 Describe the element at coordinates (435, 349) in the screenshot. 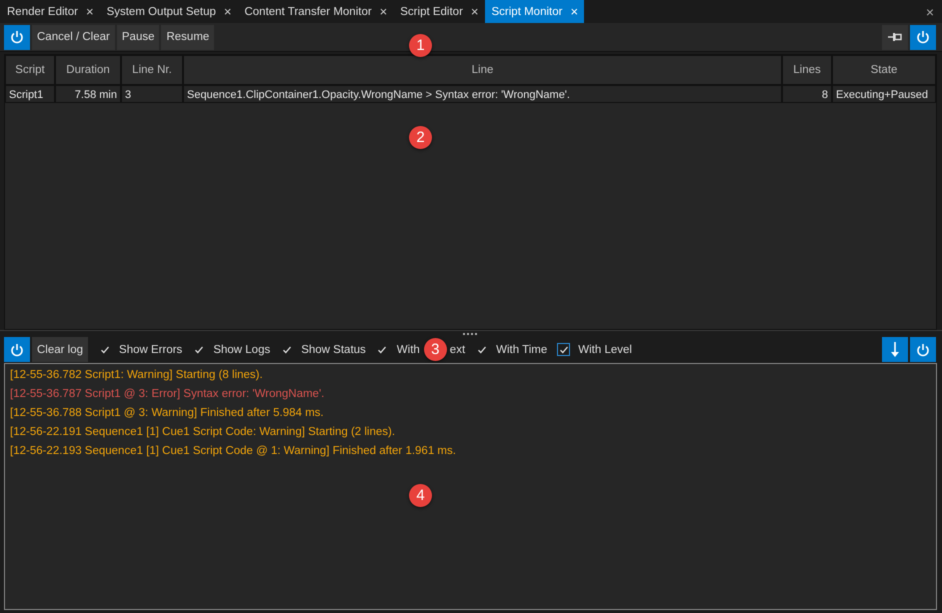

I see `callout-badge: 3` at that location.